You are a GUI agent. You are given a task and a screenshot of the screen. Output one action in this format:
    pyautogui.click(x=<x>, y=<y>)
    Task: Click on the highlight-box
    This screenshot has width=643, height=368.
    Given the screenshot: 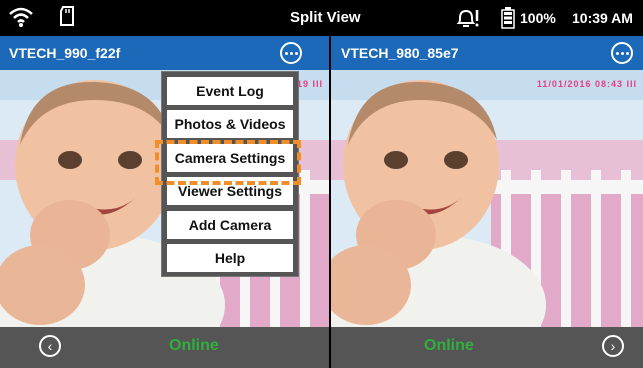 What is the action you would take?
    pyautogui.click(x=228, y=162)
    